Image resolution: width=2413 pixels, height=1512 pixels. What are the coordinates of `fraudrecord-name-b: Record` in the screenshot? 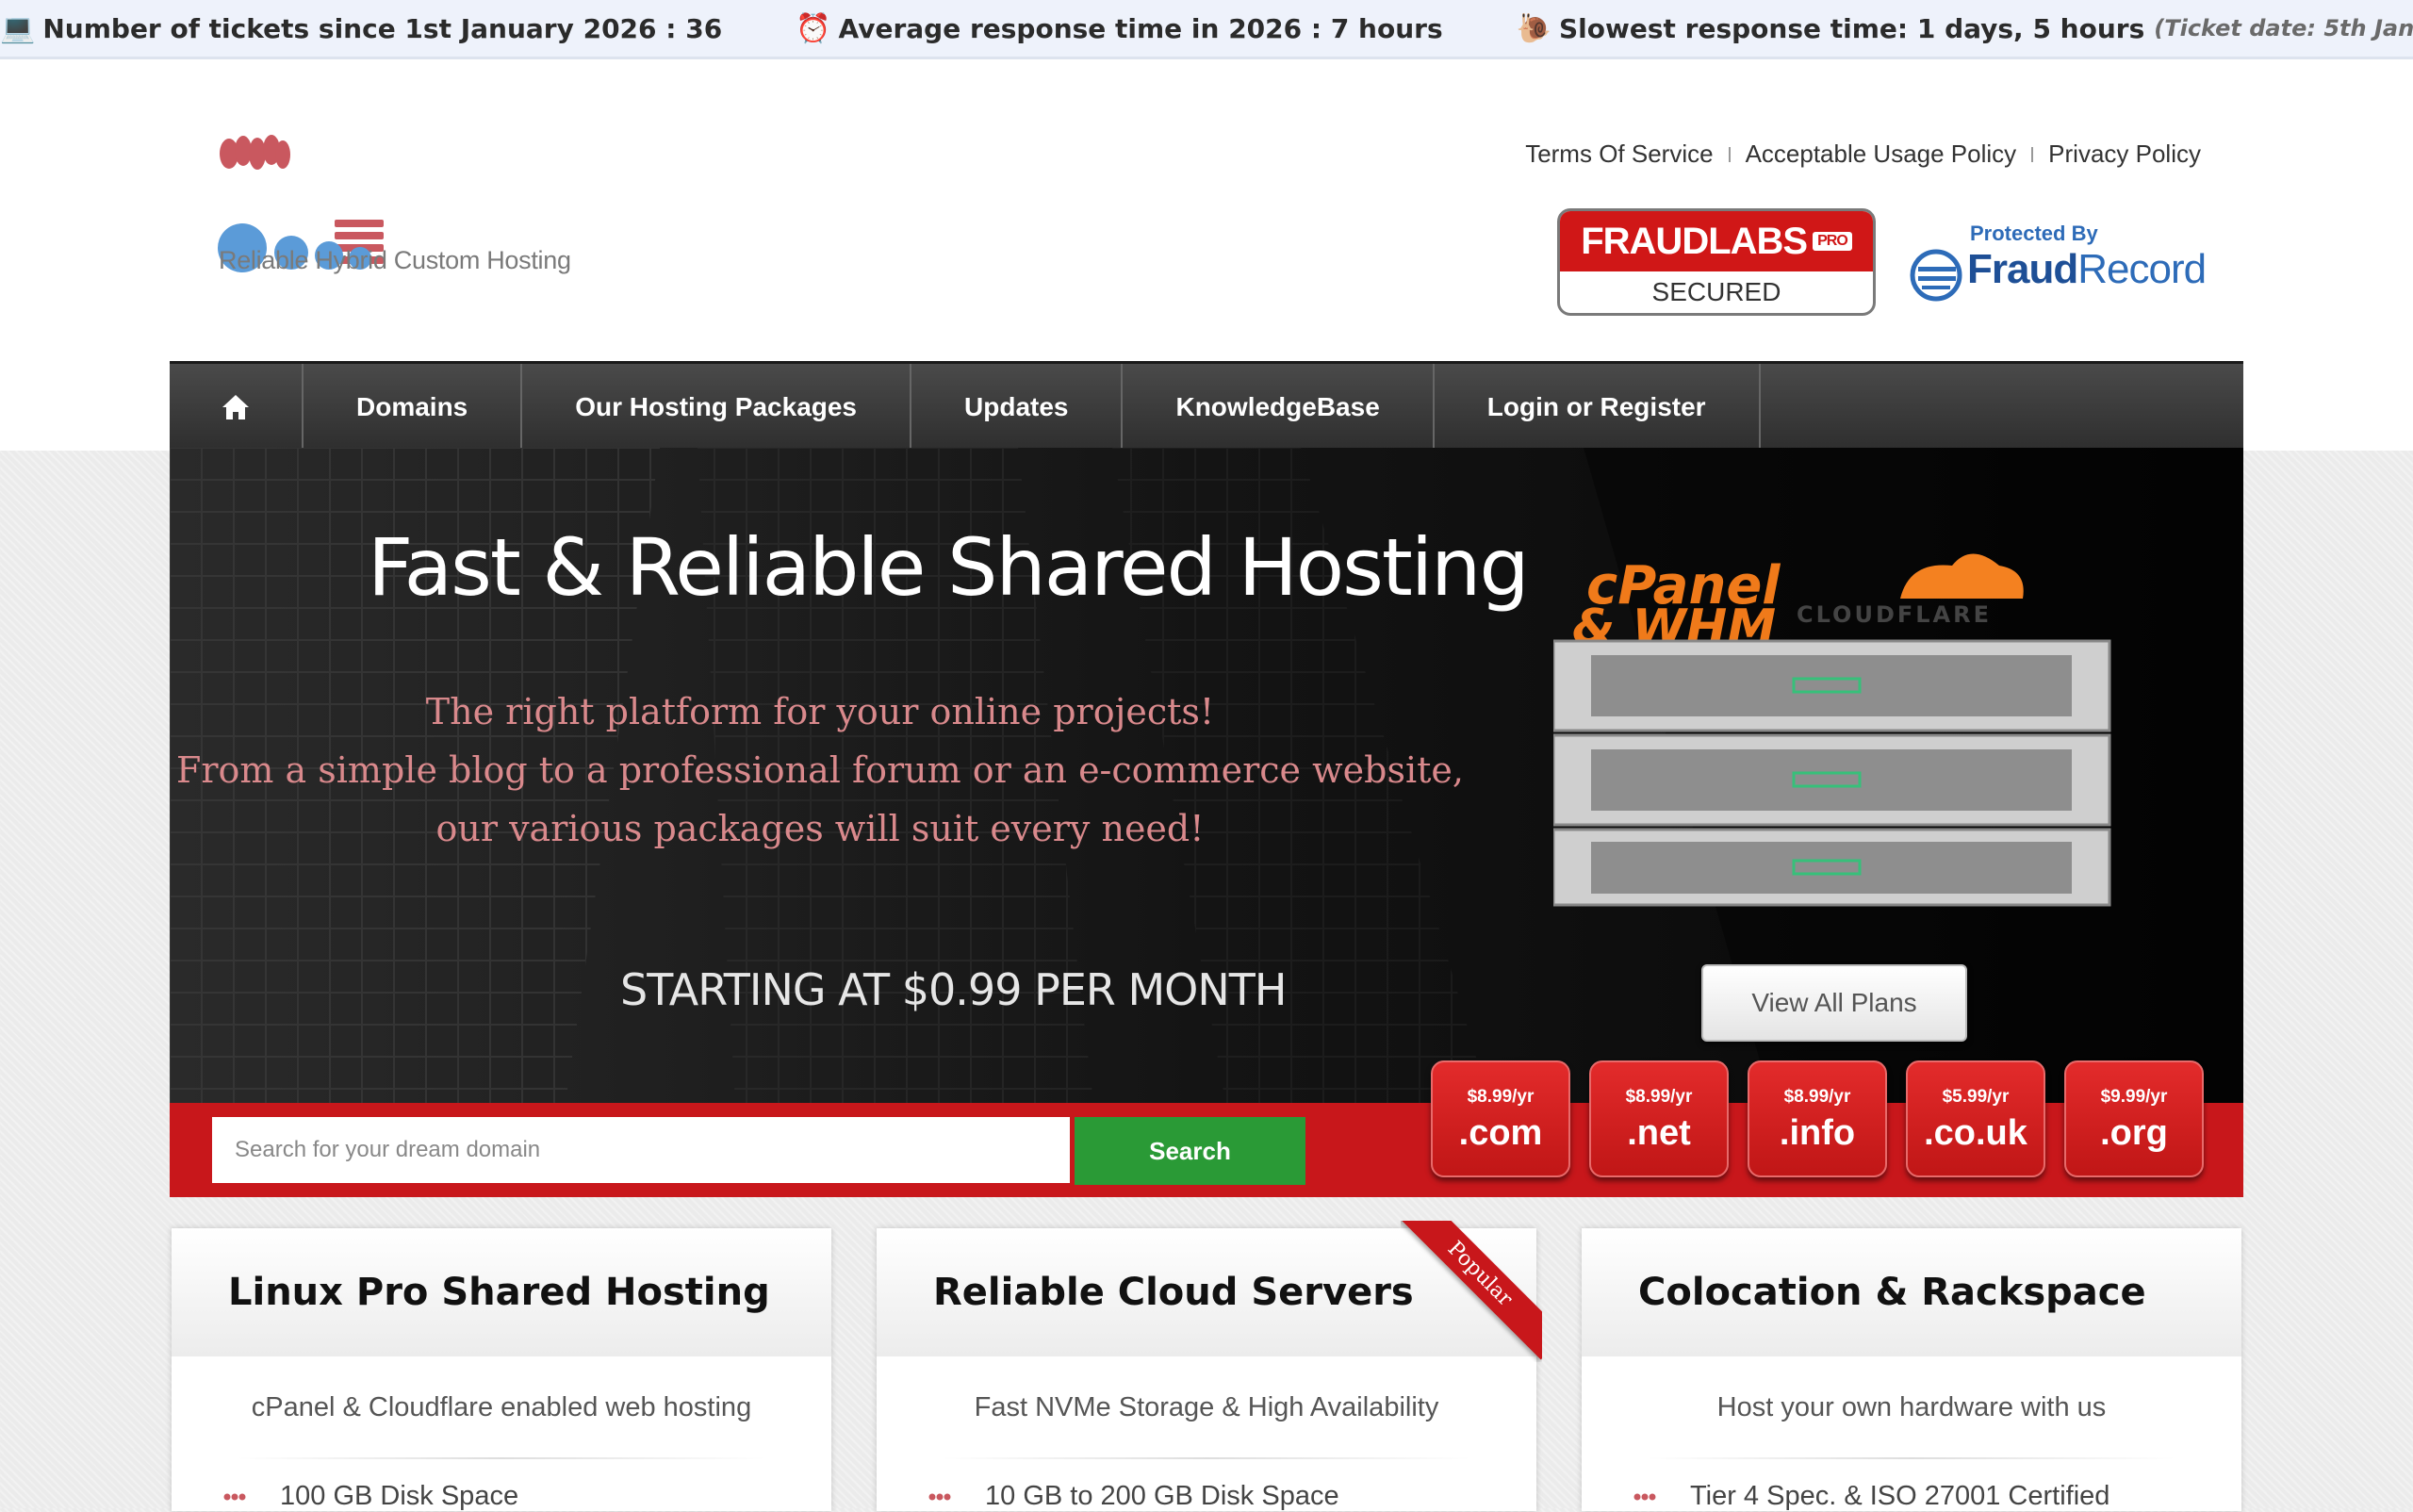 It's located at (2142, 269).